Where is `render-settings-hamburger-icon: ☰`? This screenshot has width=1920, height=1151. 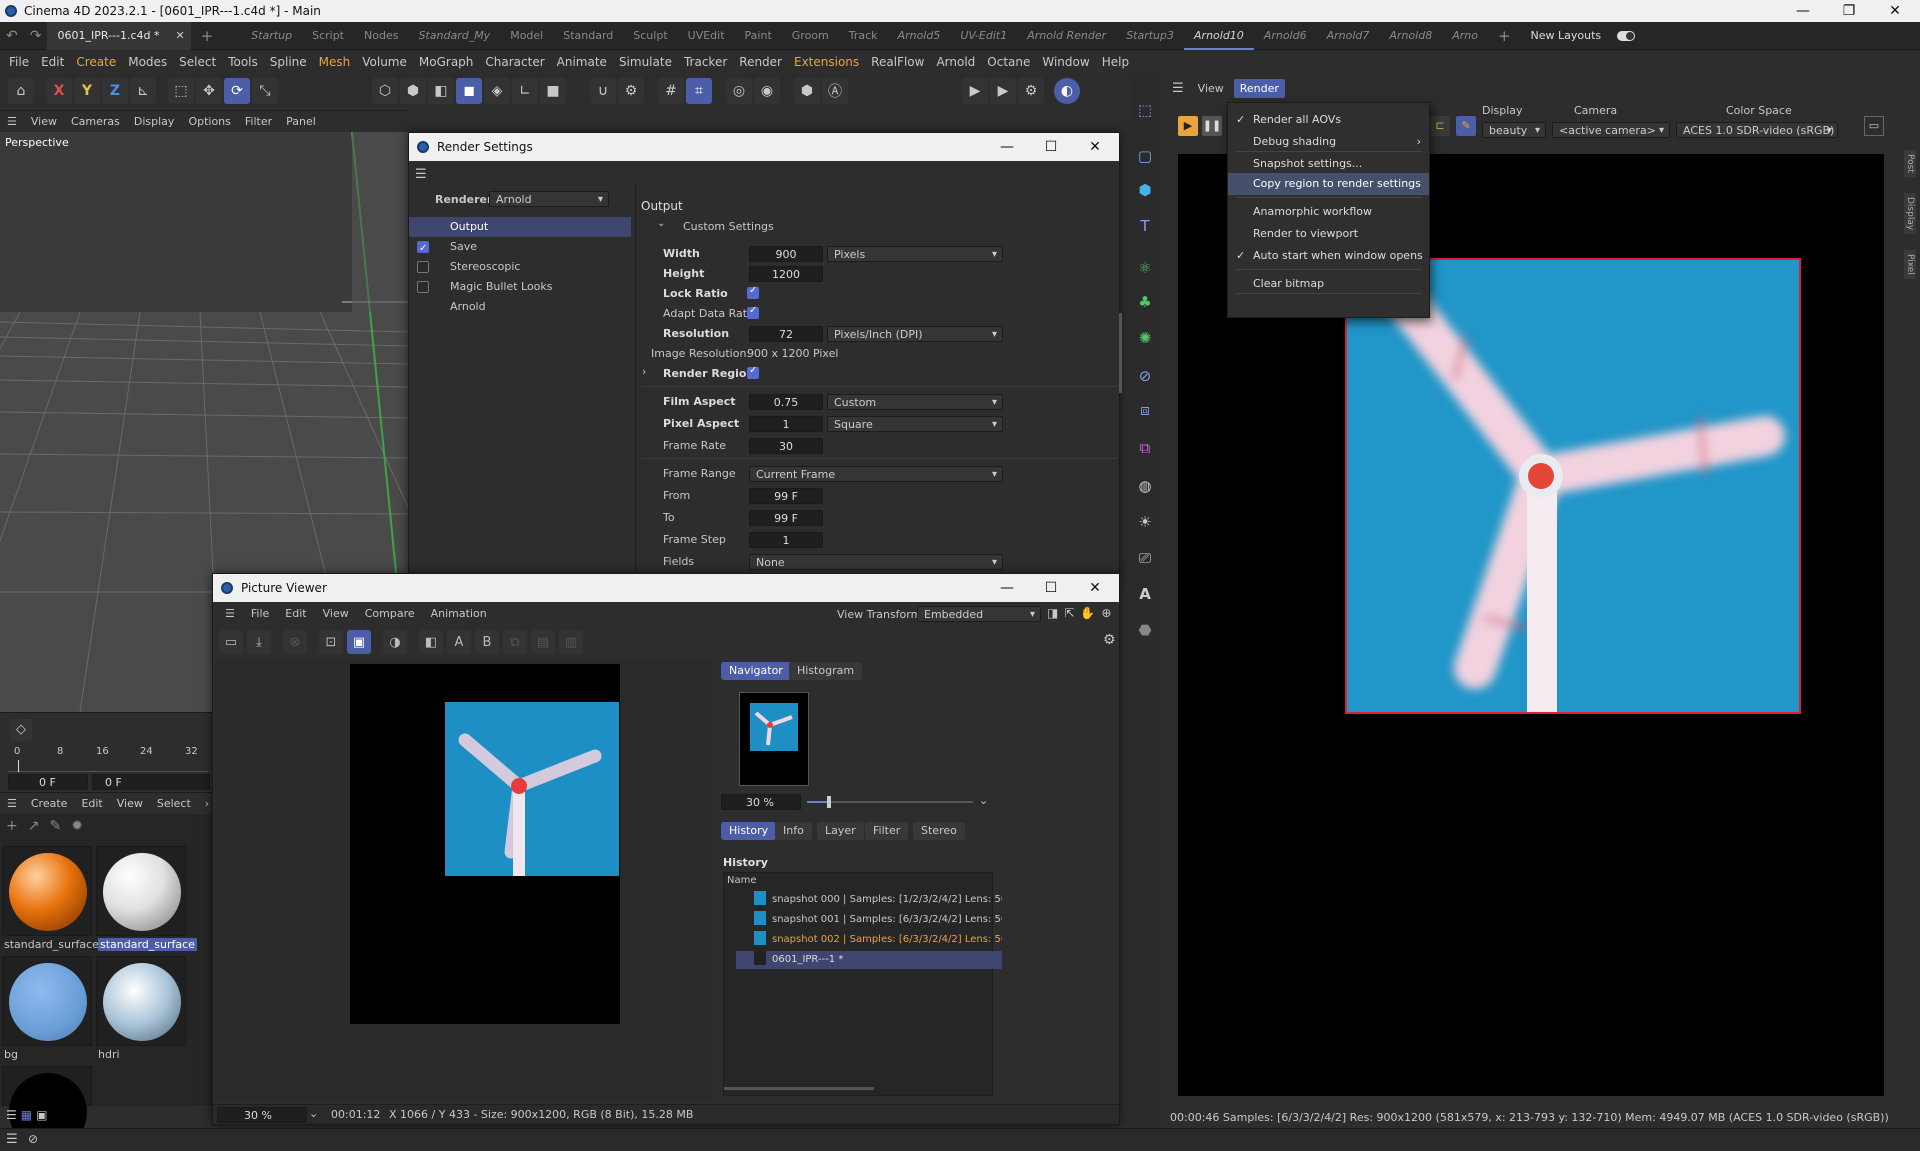
render-settings-hamburger-icon: ☰ is located at coordinates (421, 174).